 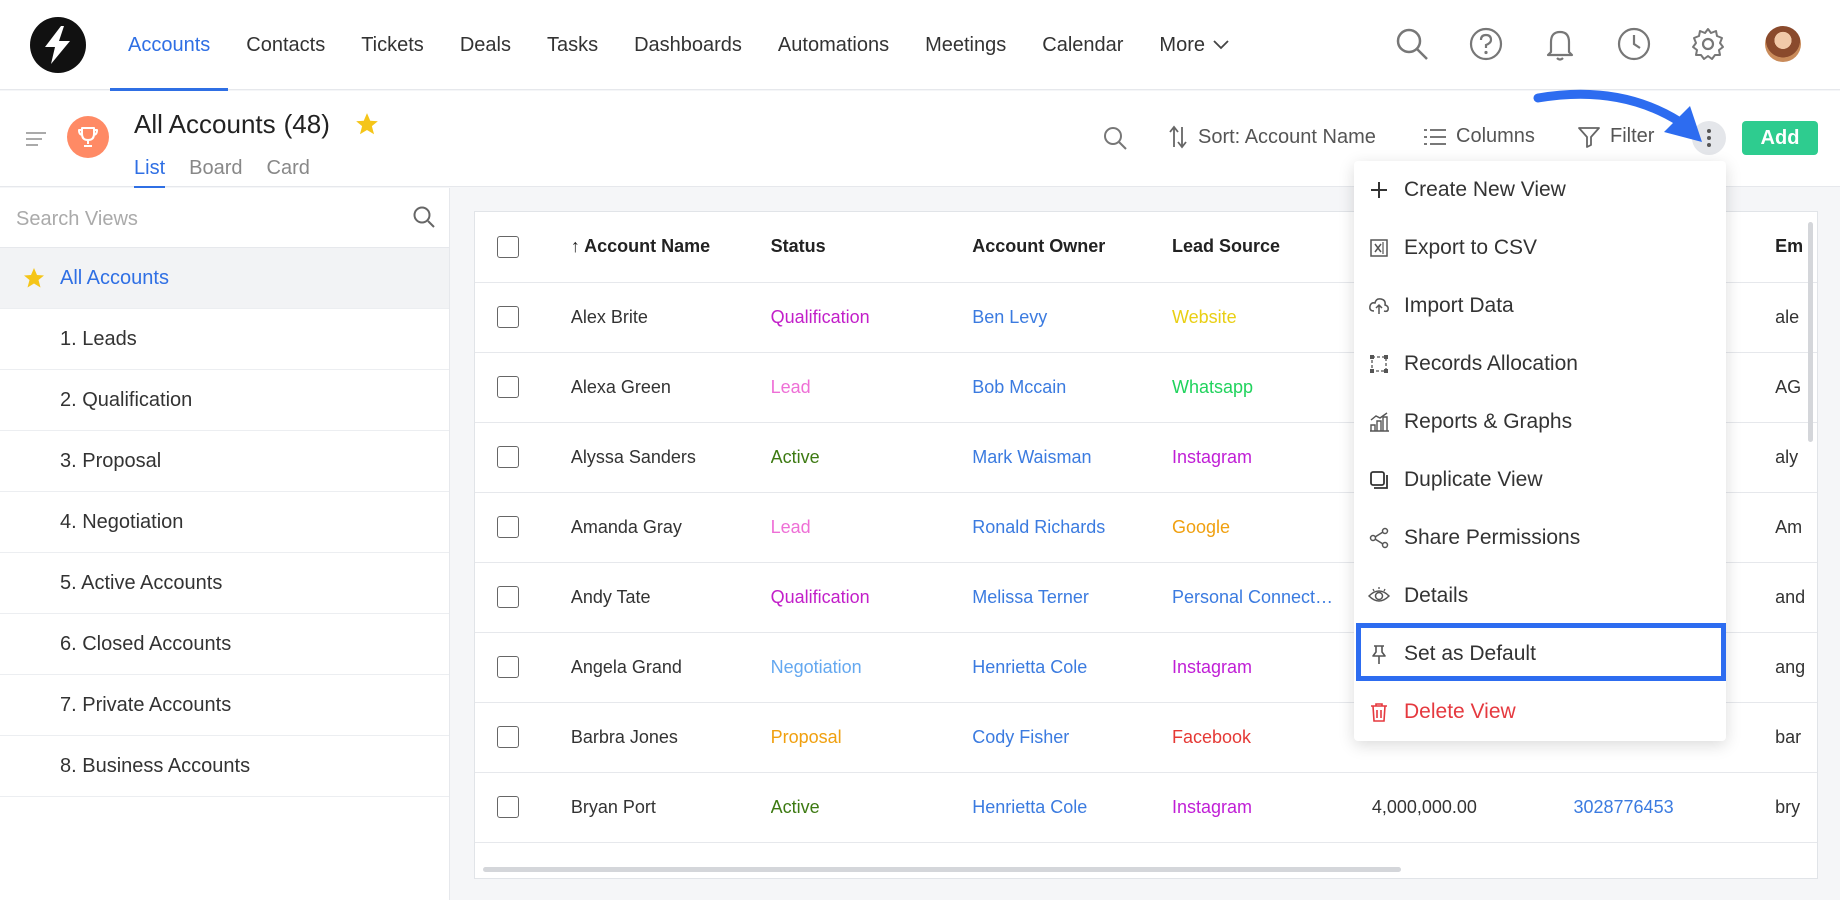 I want to click on status-cell: Proposal, so click(x=871, y=737).